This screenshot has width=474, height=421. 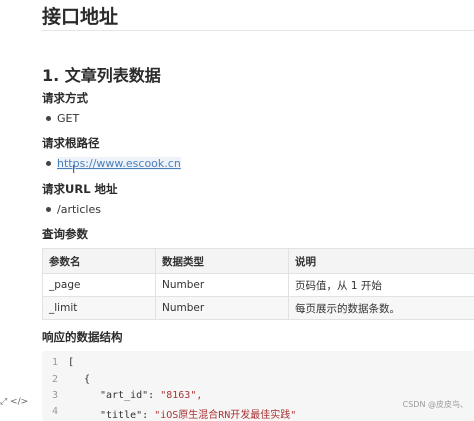 I want to click on root-path-link: https://www.escook.cn, so click(x=119, y=163).